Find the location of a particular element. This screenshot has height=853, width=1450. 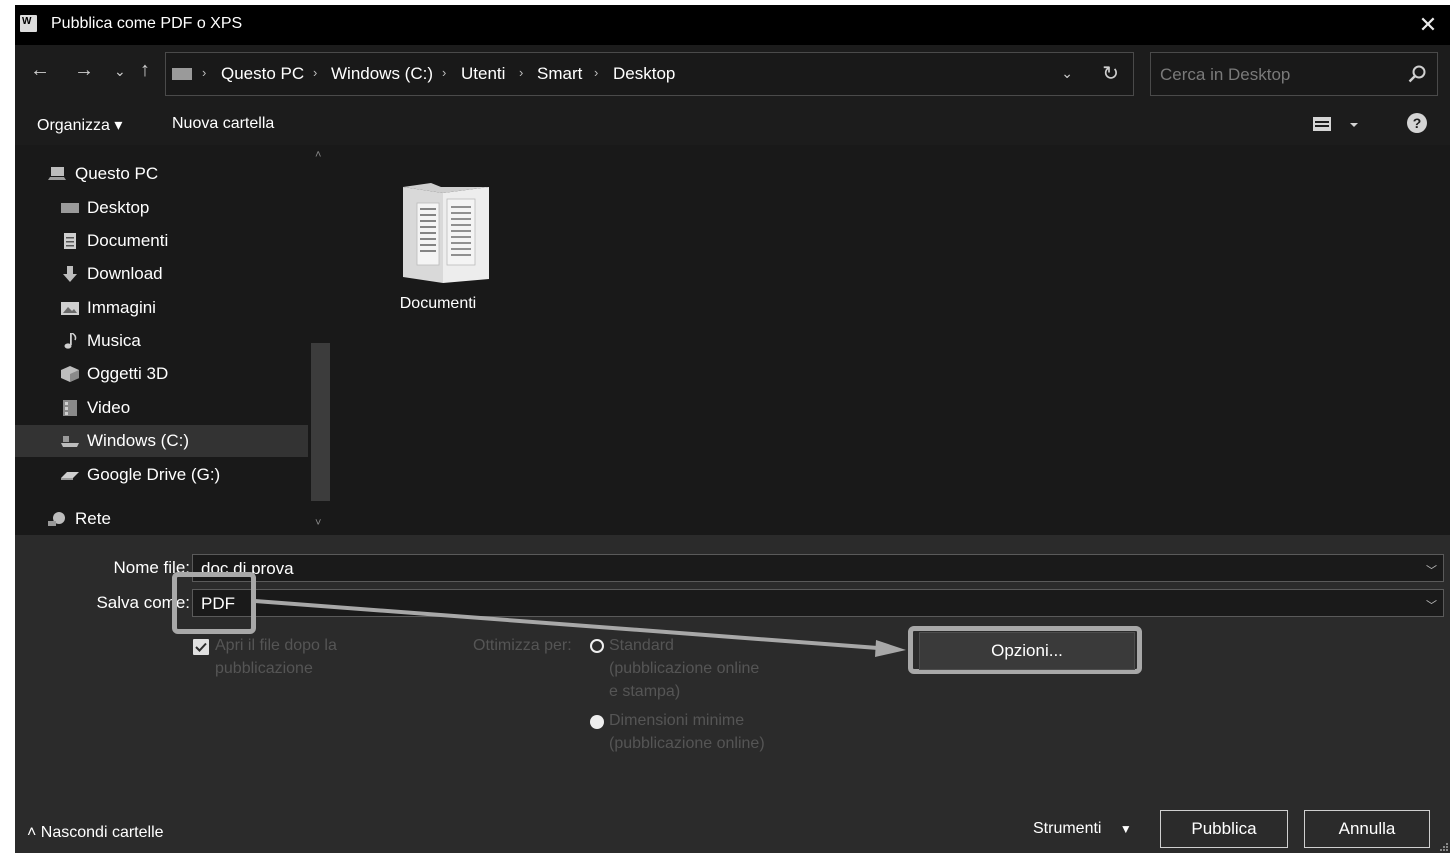

close-button: ✕ is located at coordinates (1428, 25).